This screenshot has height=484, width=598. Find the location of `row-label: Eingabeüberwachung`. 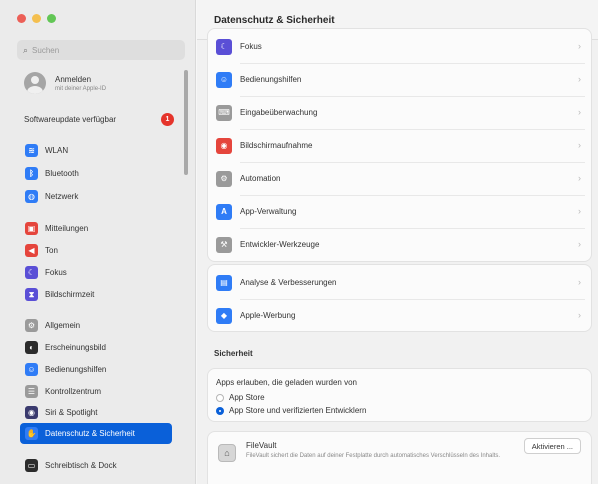

row-label: Eingabeüberwachung is located at coordinates (279, 112).